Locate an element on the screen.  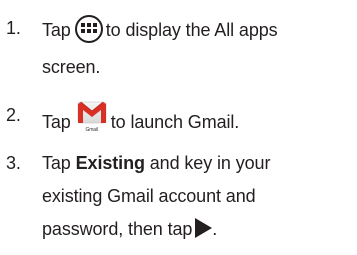
step-1-description: to display the All apps is located at coordinates (191, 29).